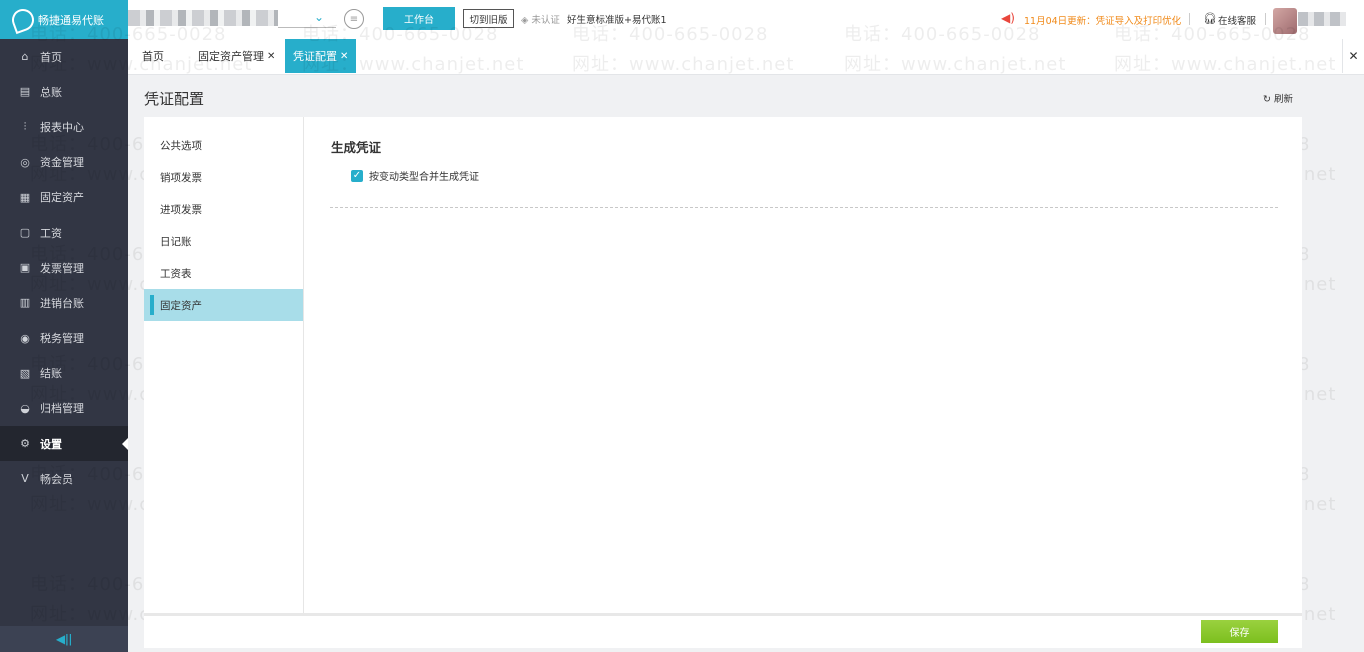 This screenshot has width=1364, height=652. Describe the element at coordinates (51, 57) in the screenshot. I see `sidebar-item-label: 首页` at that location.